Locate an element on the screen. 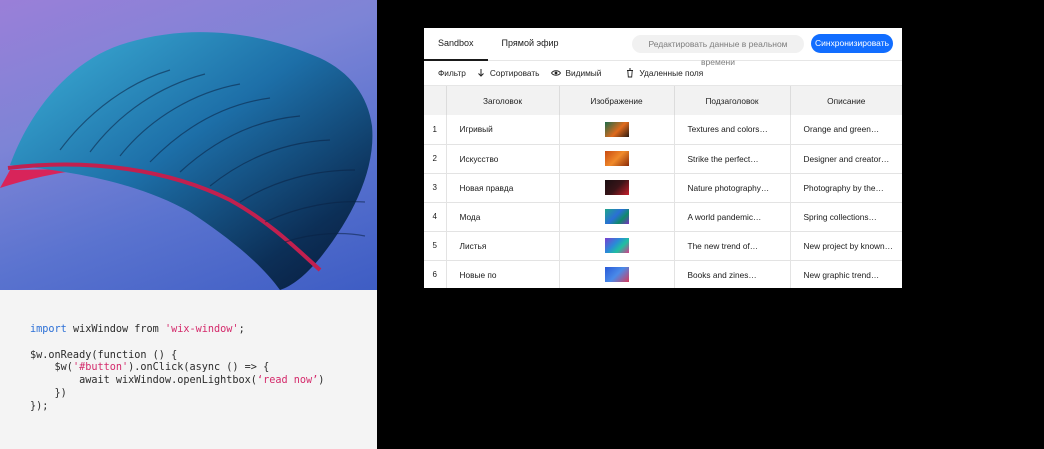 This screenshot has width=1044, height=449. tab-sandbox: Sandbox is located at coordinates (456, 44).